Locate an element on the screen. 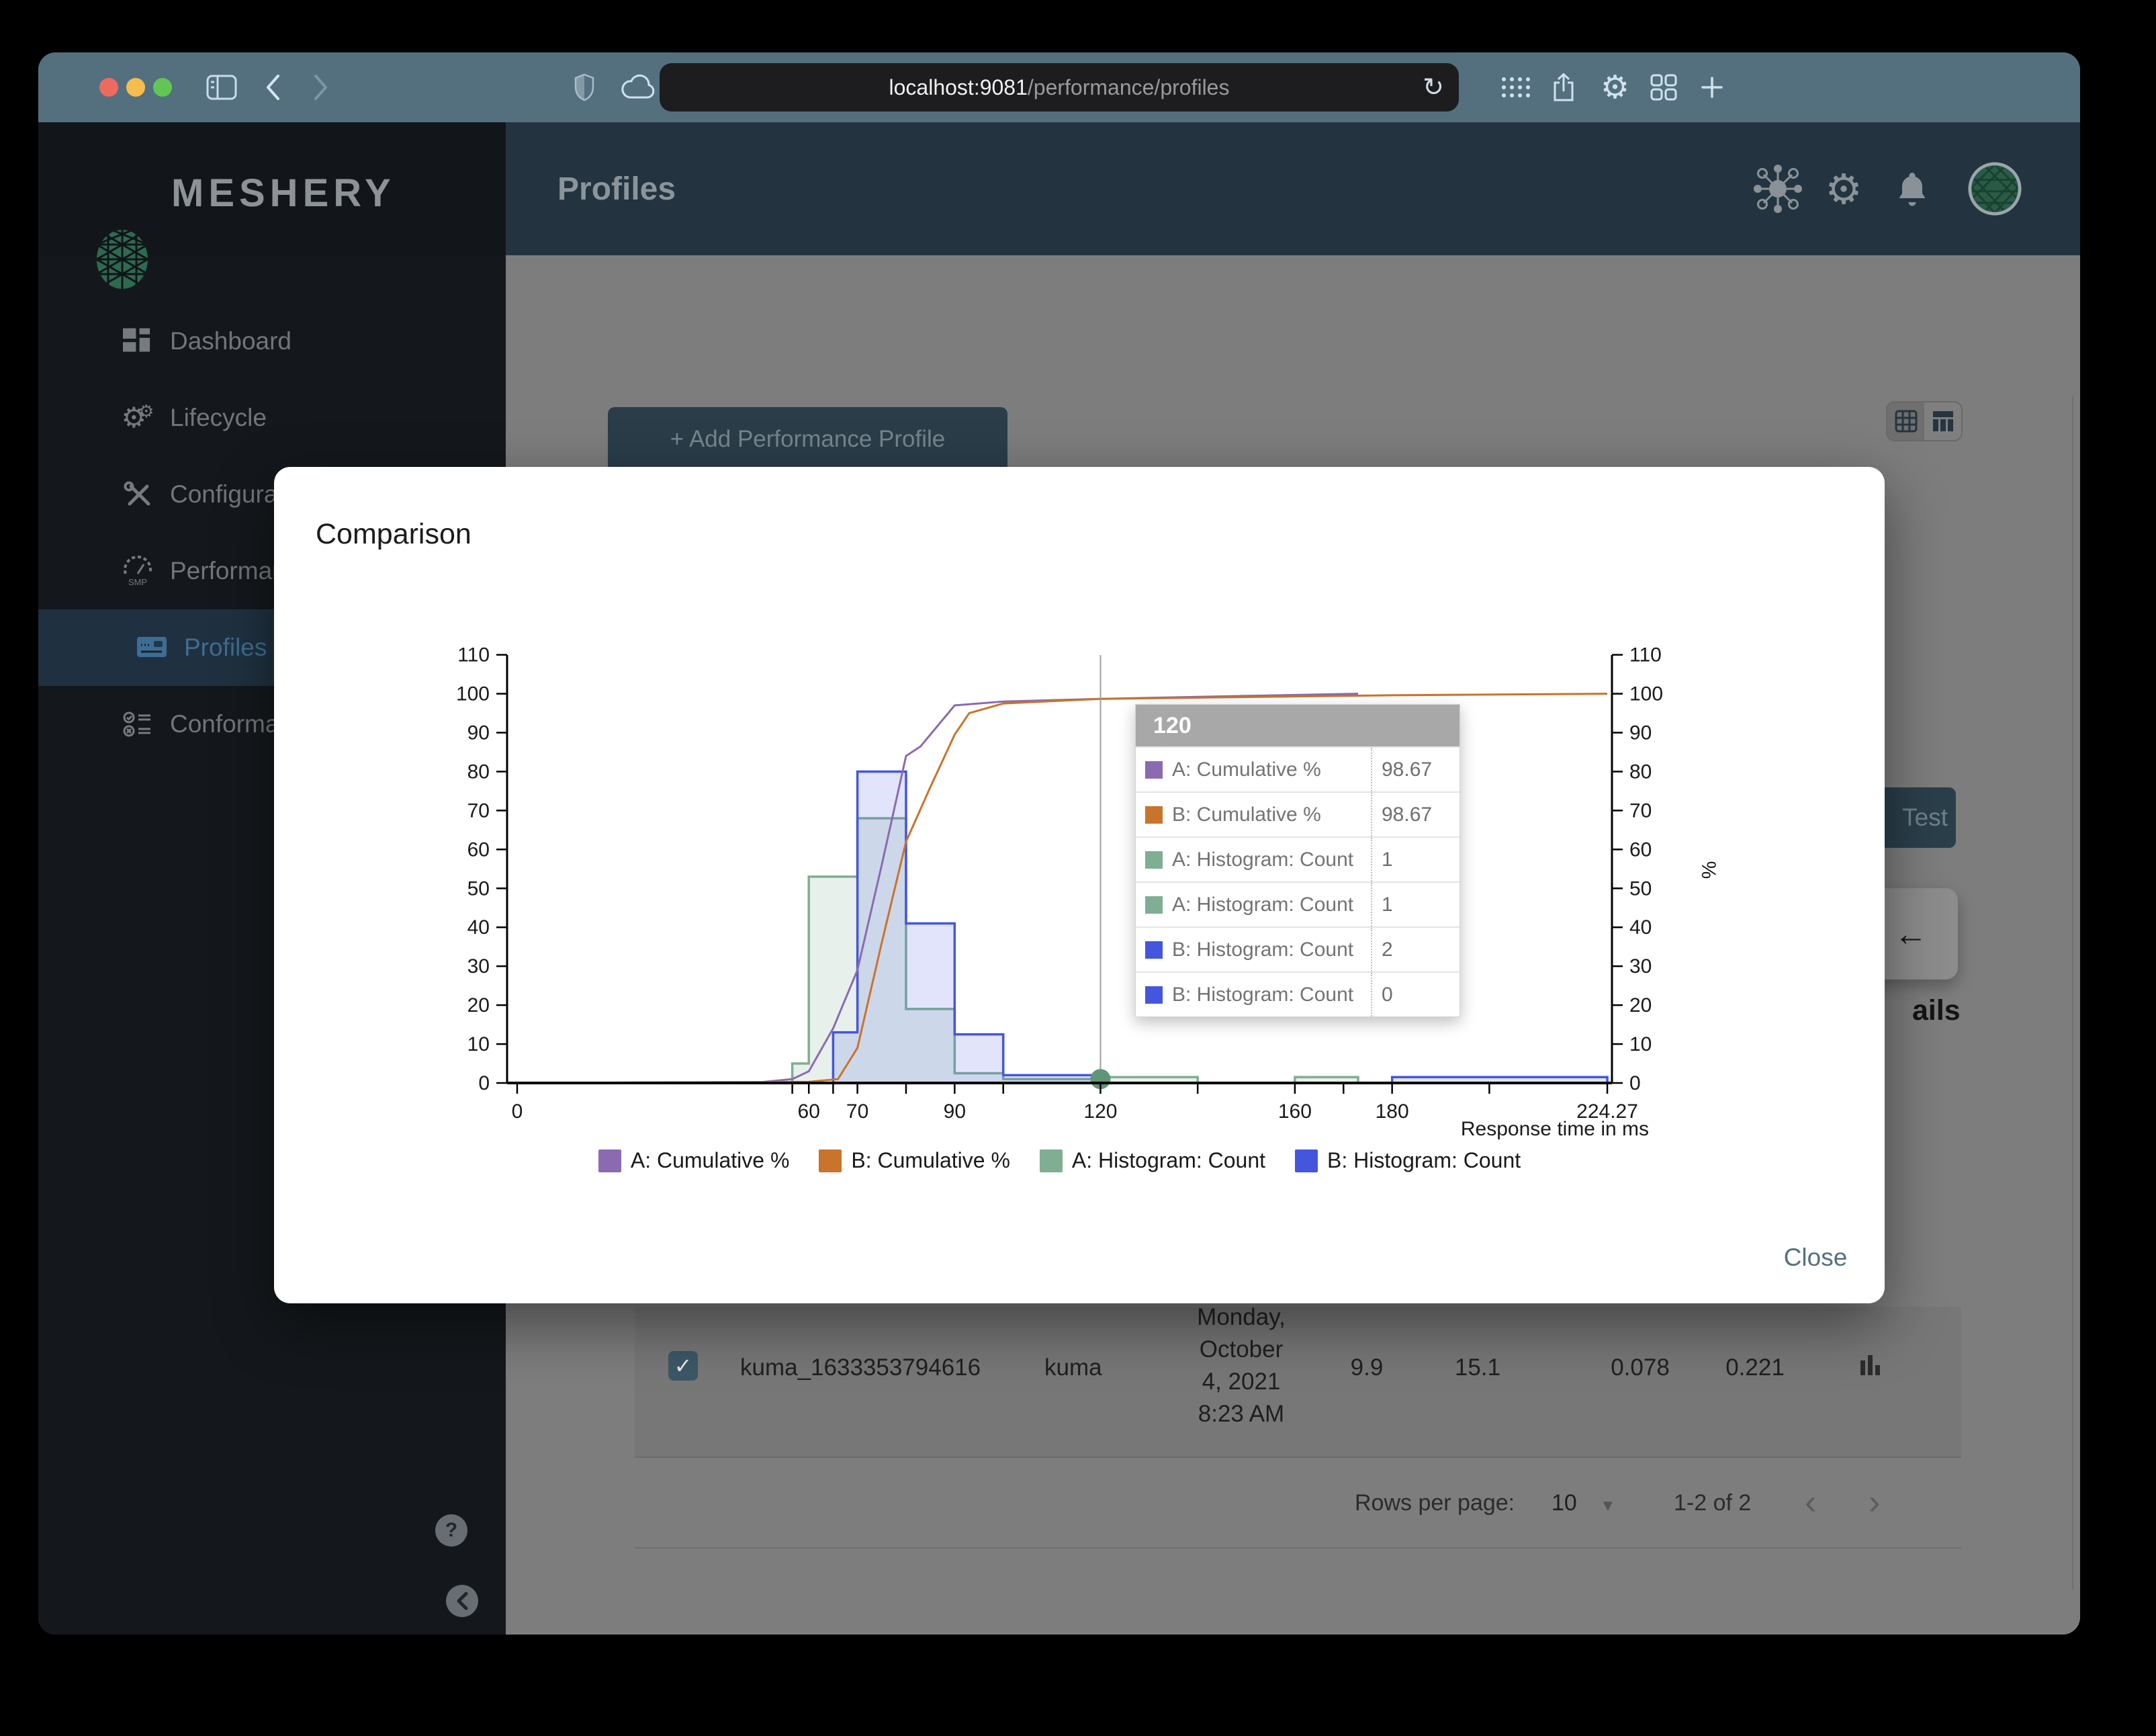  svg-text: 10 is located at coordinates (478, 1044).